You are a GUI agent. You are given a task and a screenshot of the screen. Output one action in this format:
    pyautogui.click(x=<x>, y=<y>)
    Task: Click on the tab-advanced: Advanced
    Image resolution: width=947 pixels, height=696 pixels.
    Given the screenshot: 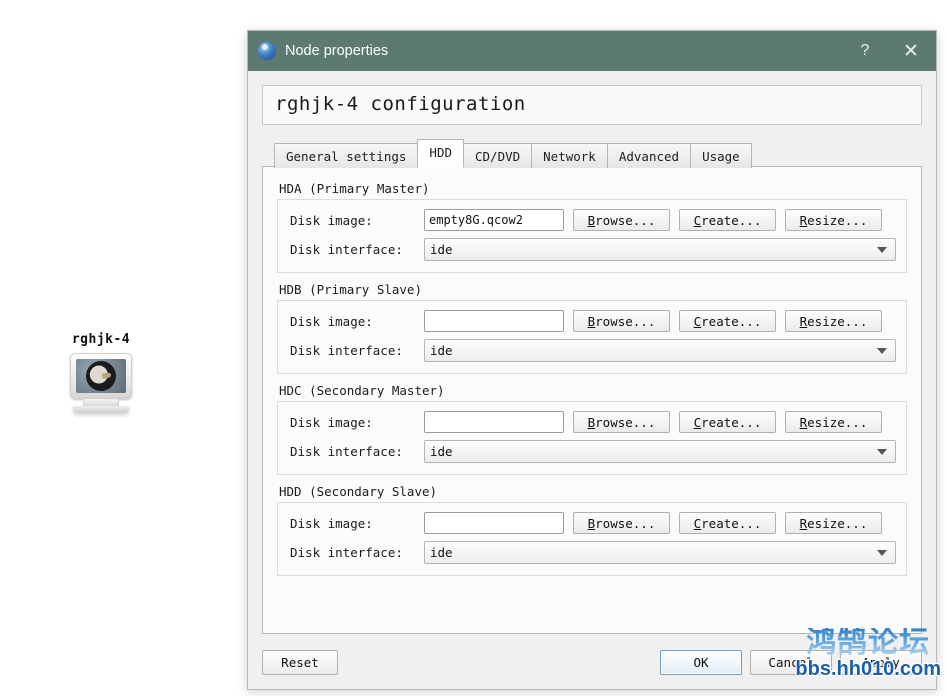 What is the action you would take?
    pyautogui.click(x=649, y=155)
    